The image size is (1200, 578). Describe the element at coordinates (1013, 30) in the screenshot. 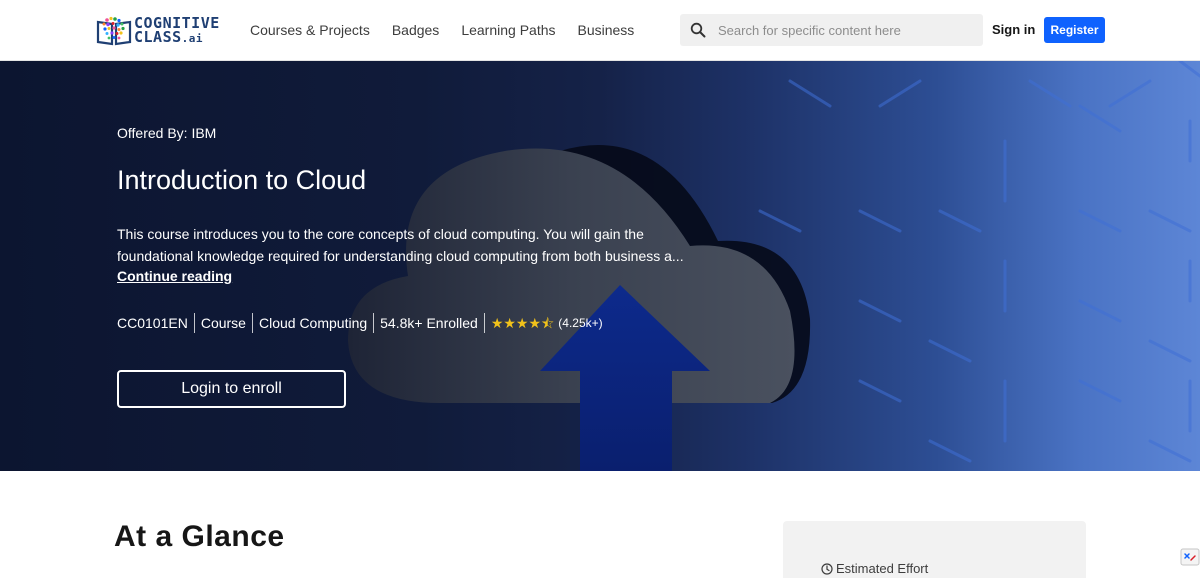

I see `sign-in-link: Sign in` at that location.